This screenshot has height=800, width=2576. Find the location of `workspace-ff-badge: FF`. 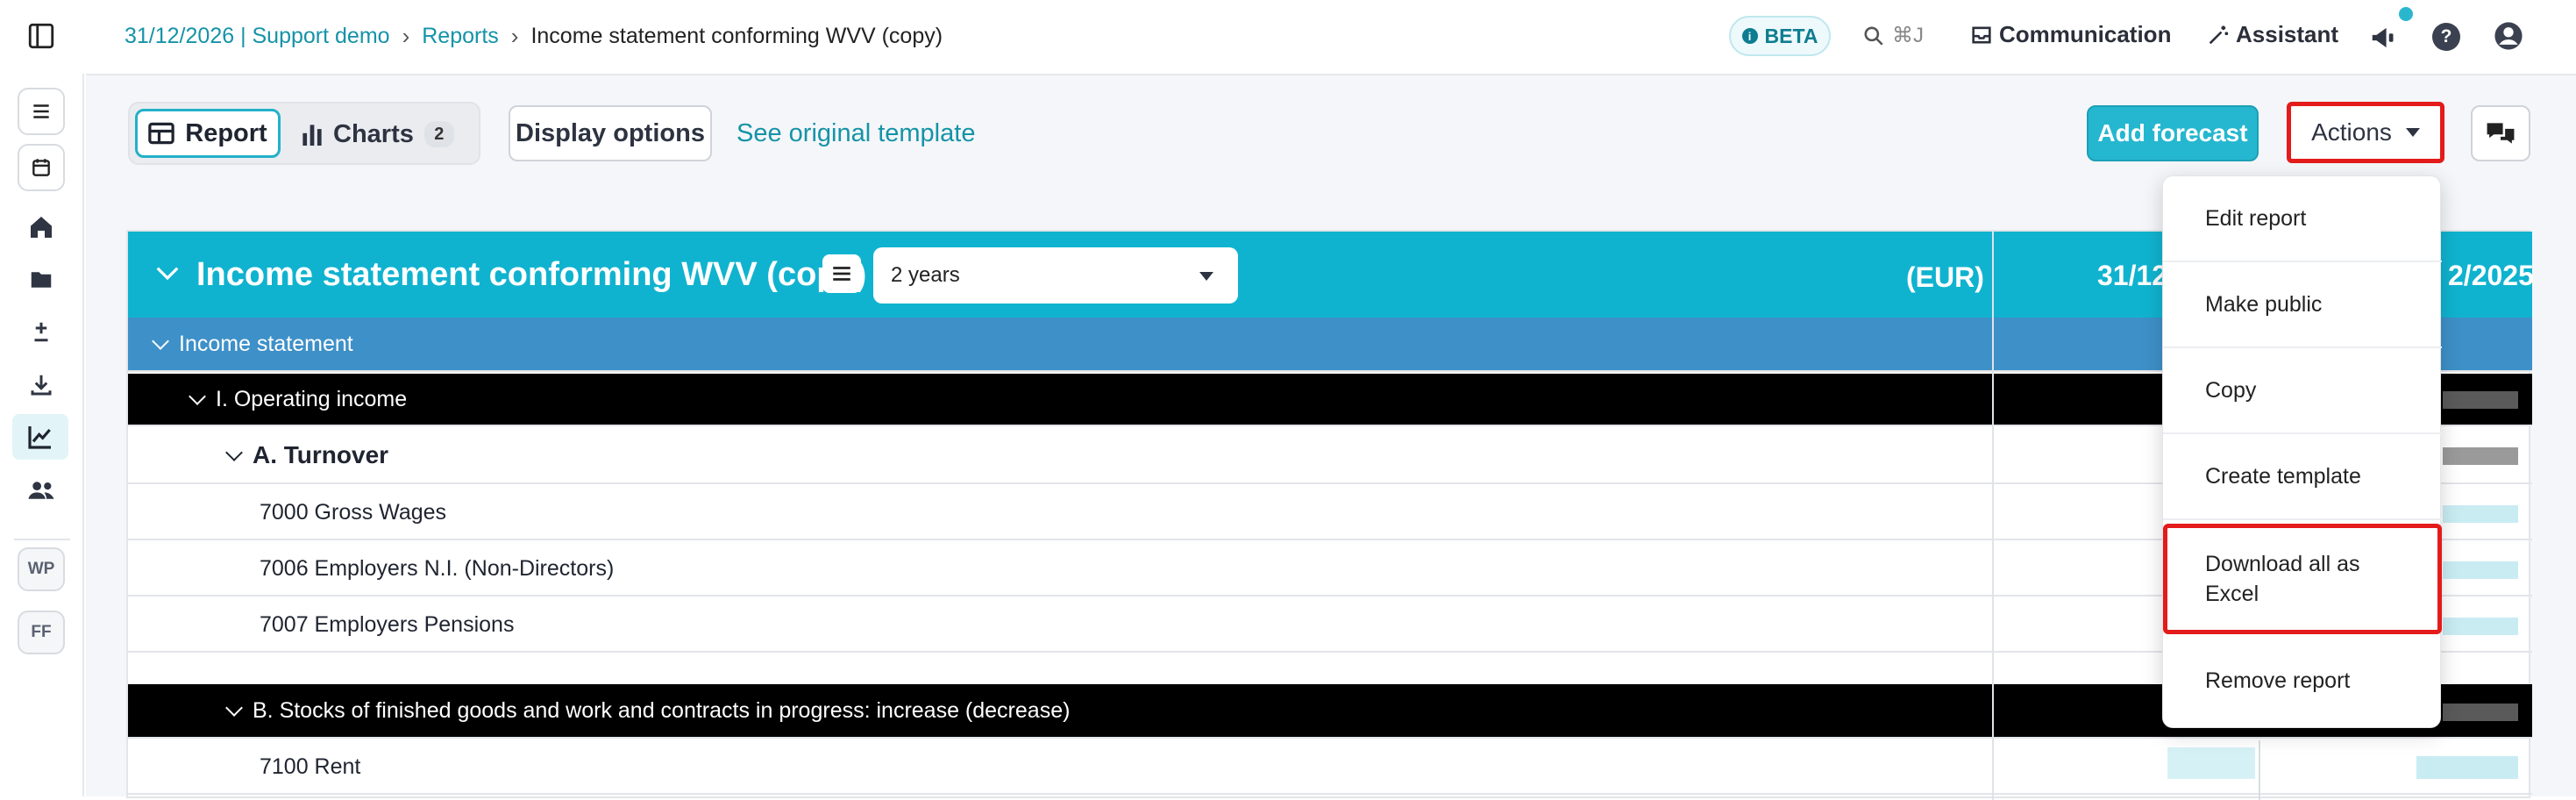

workspace-ff-badge: FF is located at coordinates (41, 632).